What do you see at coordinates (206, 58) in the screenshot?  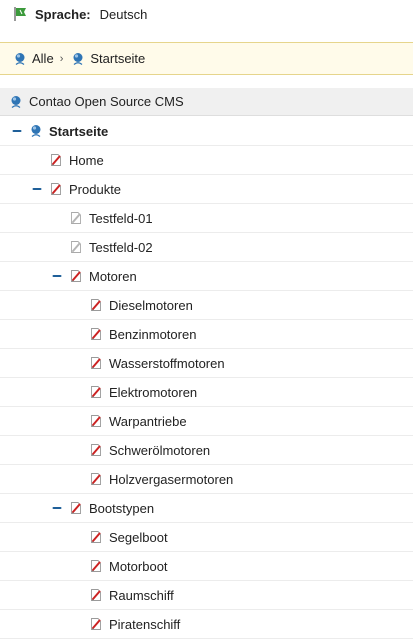 I see `breadcrumb: Alle › Startseite` at bounding box center [206, 58].